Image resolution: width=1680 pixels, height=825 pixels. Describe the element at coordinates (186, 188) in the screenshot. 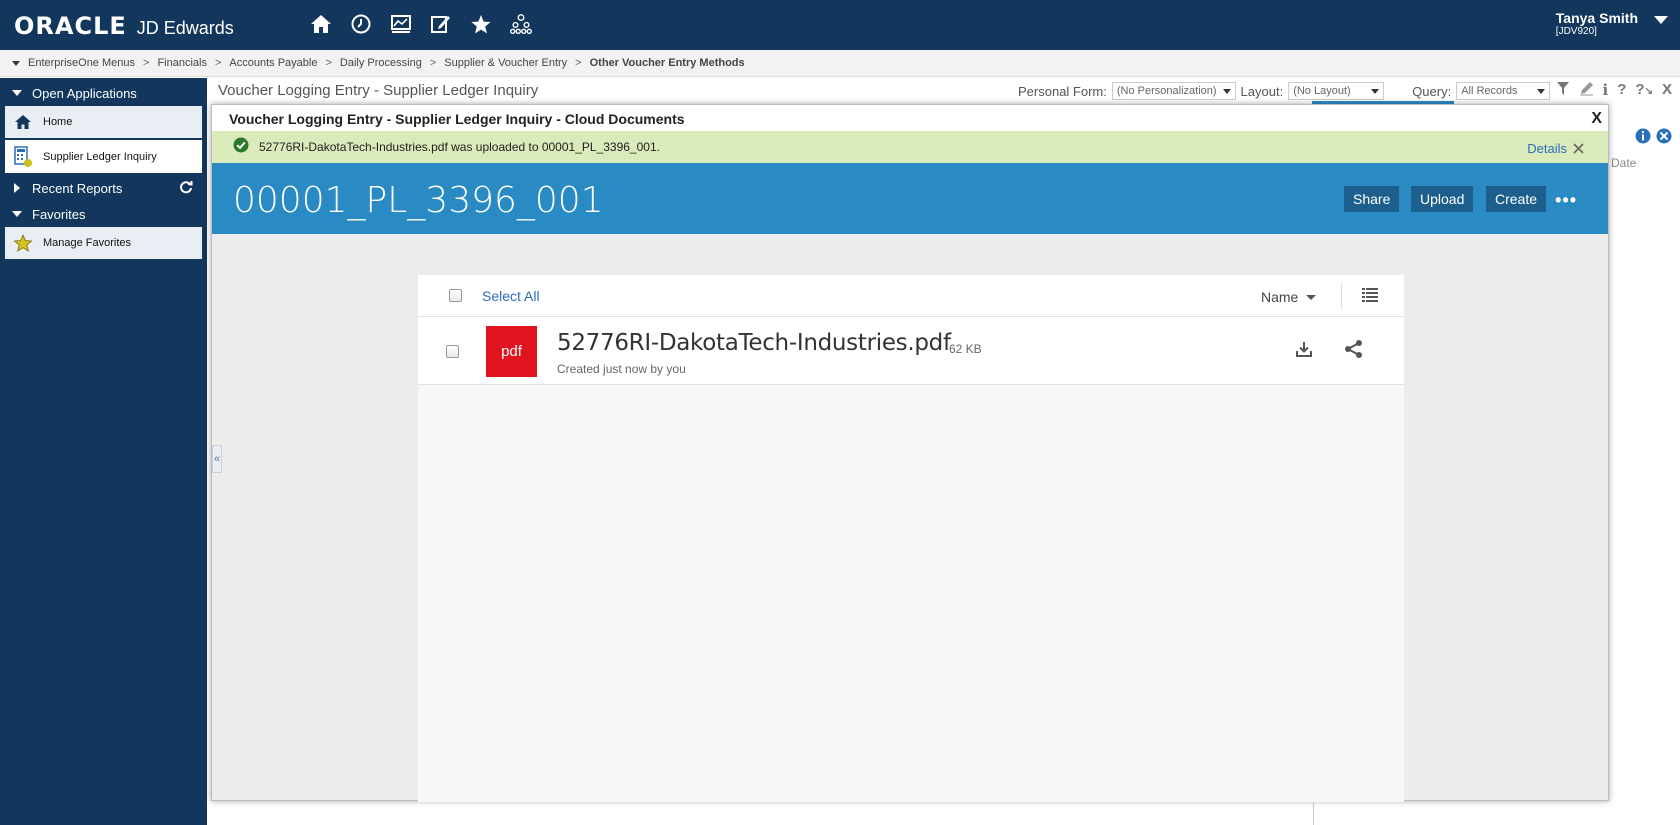

I see `refresh-icon` at that location.